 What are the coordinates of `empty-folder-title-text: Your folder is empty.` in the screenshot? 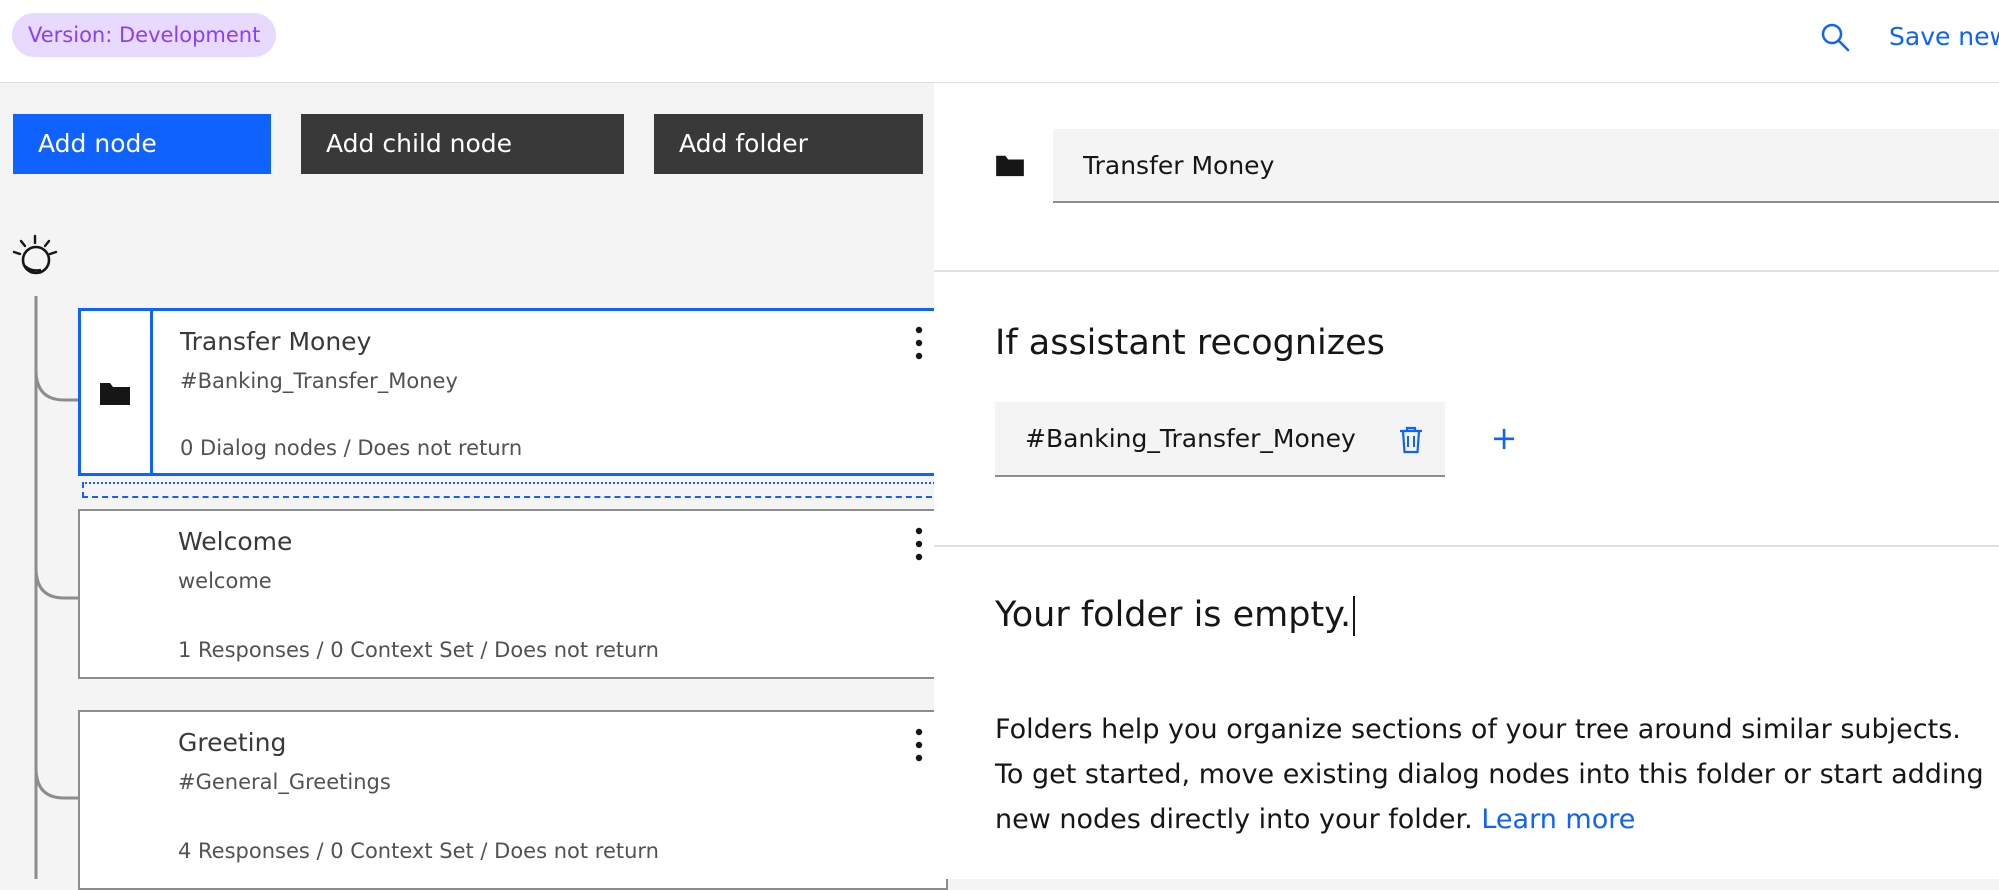 It's located at (1173, 615).